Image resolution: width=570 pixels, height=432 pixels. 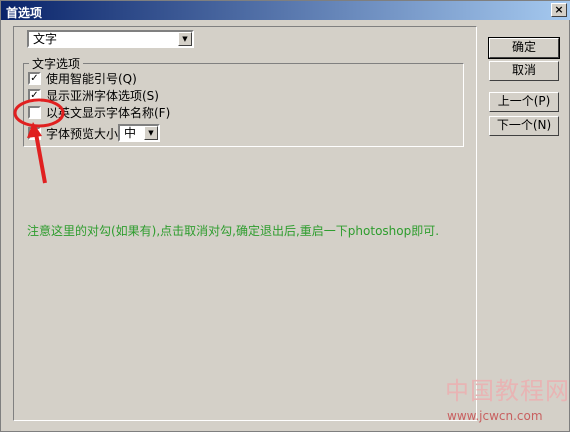 I want to click on option-smart-quotes: ✓ 使用智能引号(Q), so click(x=82, y=78).